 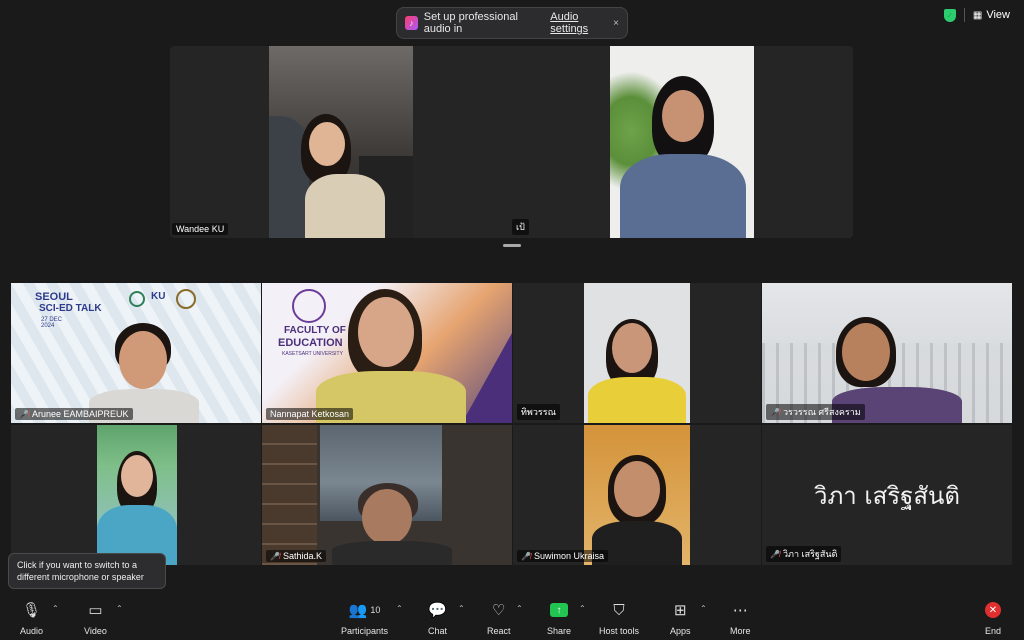 What do you see at coordinates (680, 610) in the screenshot?
I see `apps-icon: ⊞` at bounding box center [680, 610].